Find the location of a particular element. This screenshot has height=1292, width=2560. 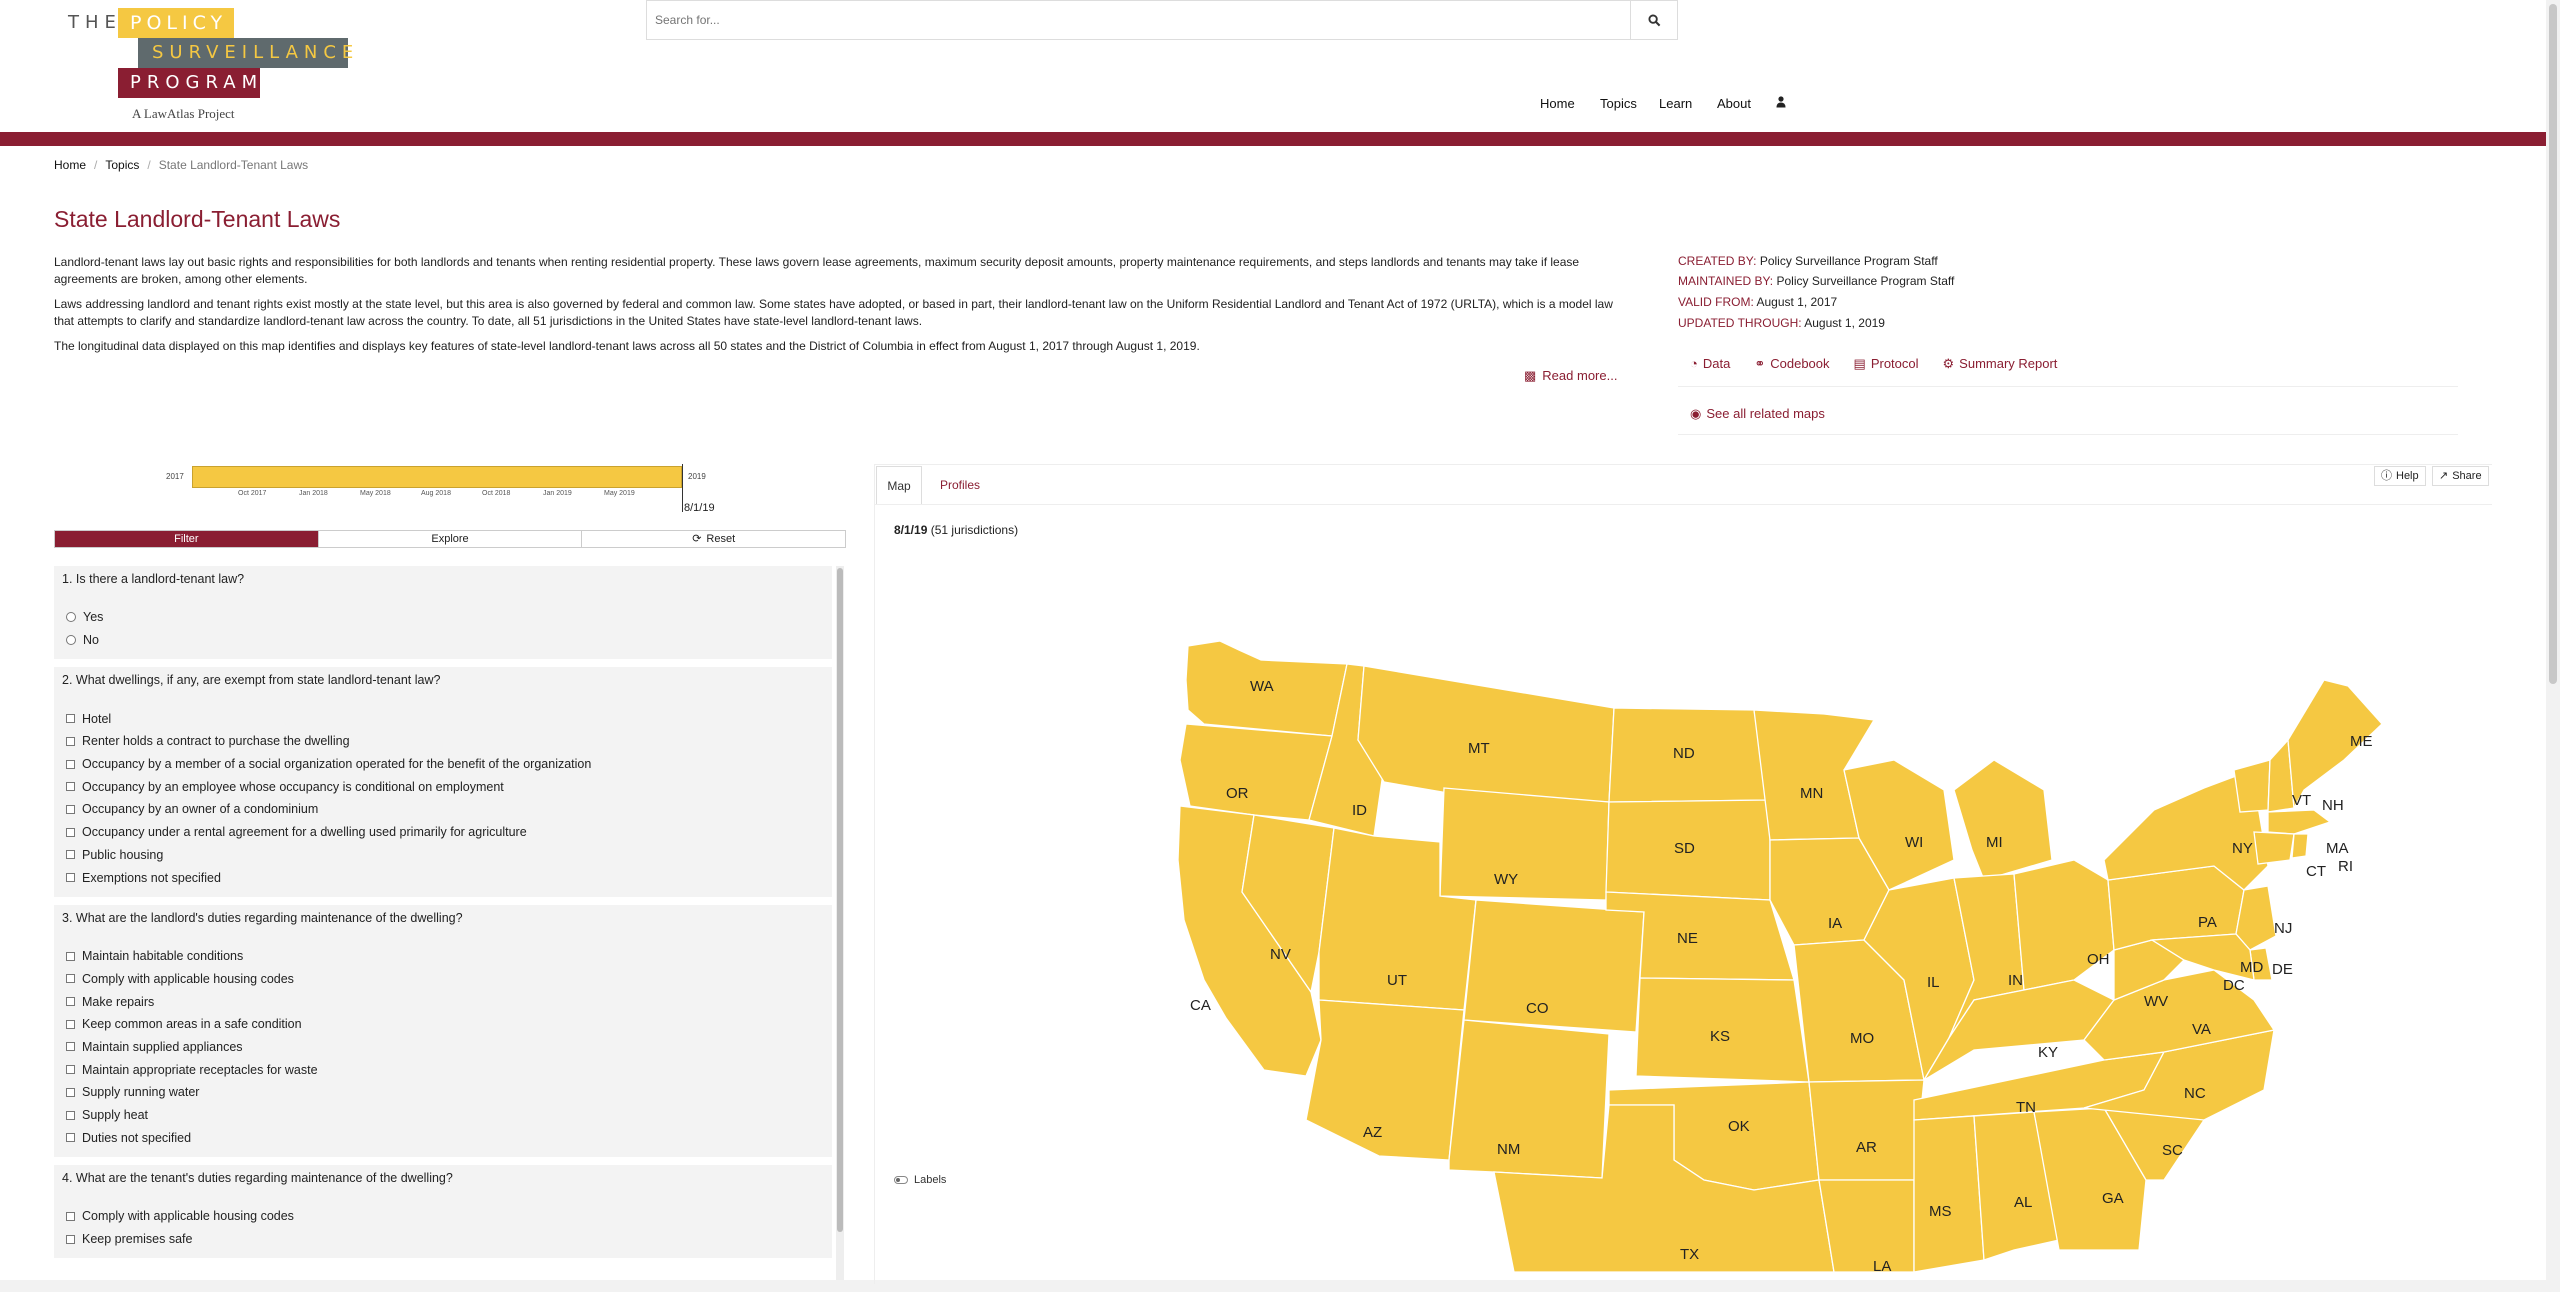

data-link: ◔ Data is located at coordinates (1710, 364).